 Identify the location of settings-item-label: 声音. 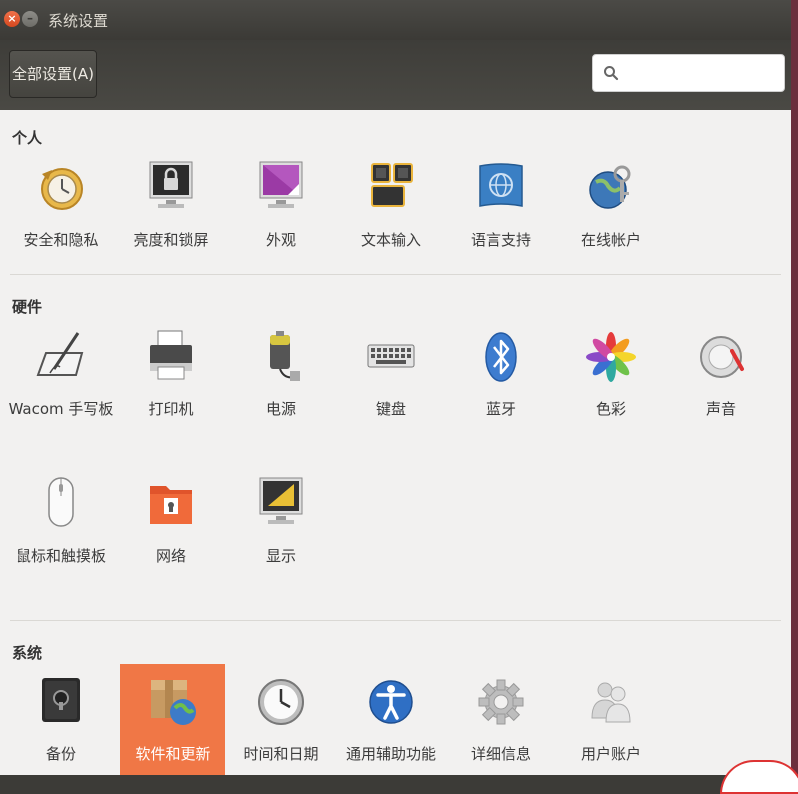
(720, 409).